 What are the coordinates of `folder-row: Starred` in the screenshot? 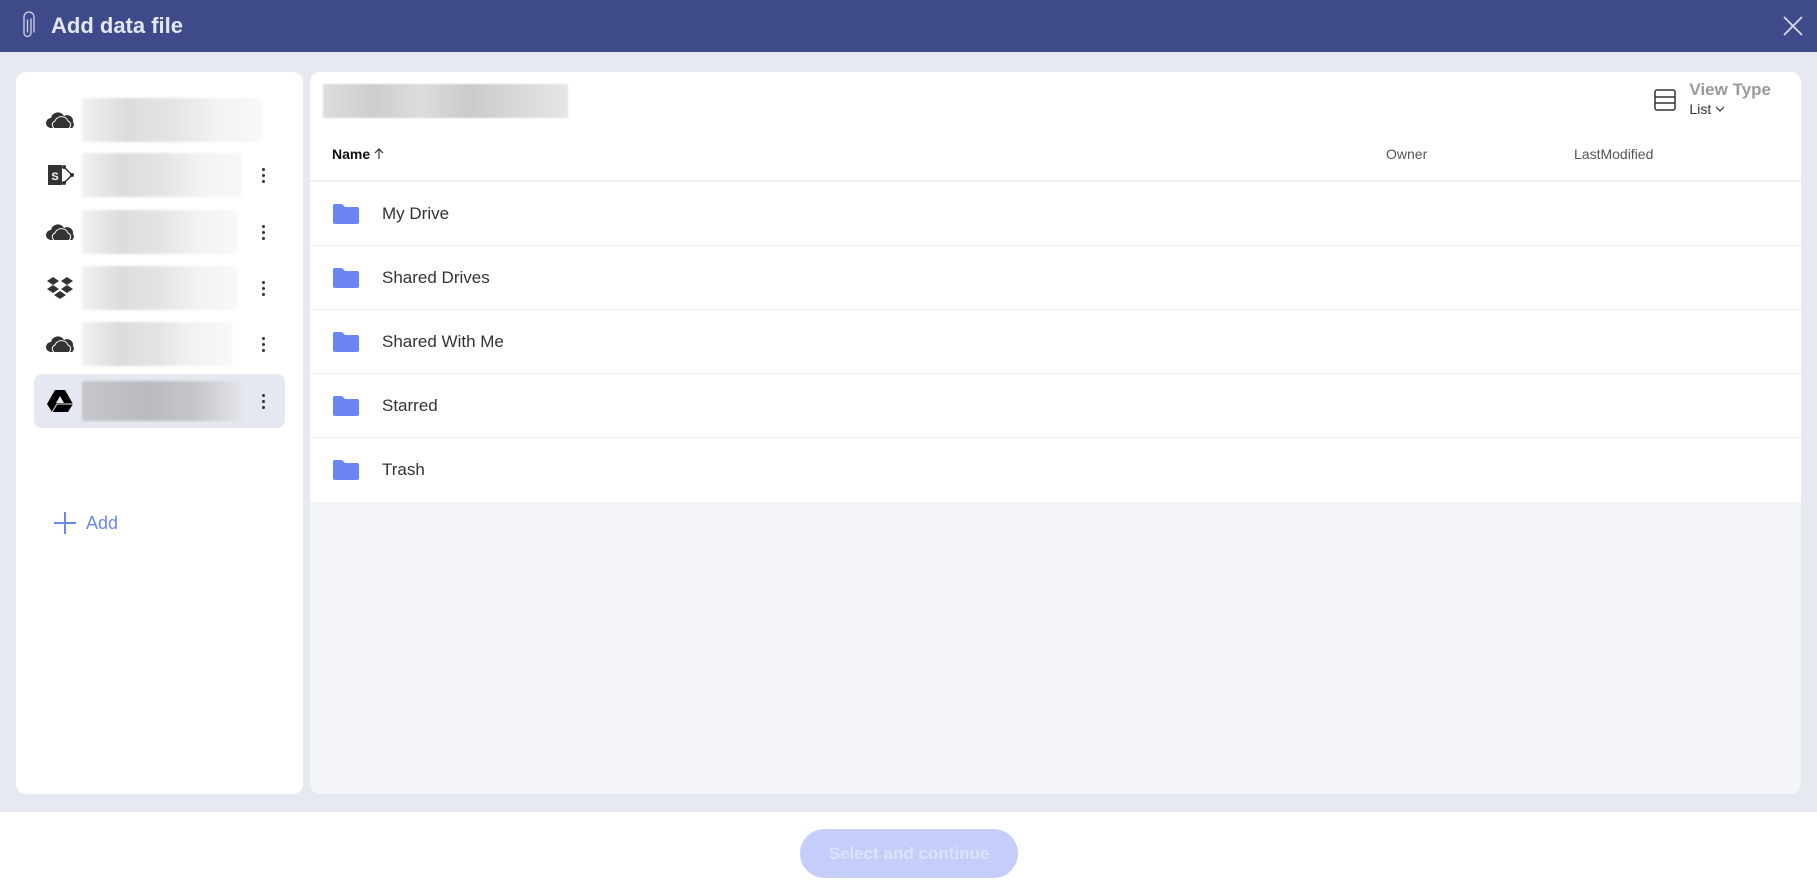 It's located at (1055, 406).